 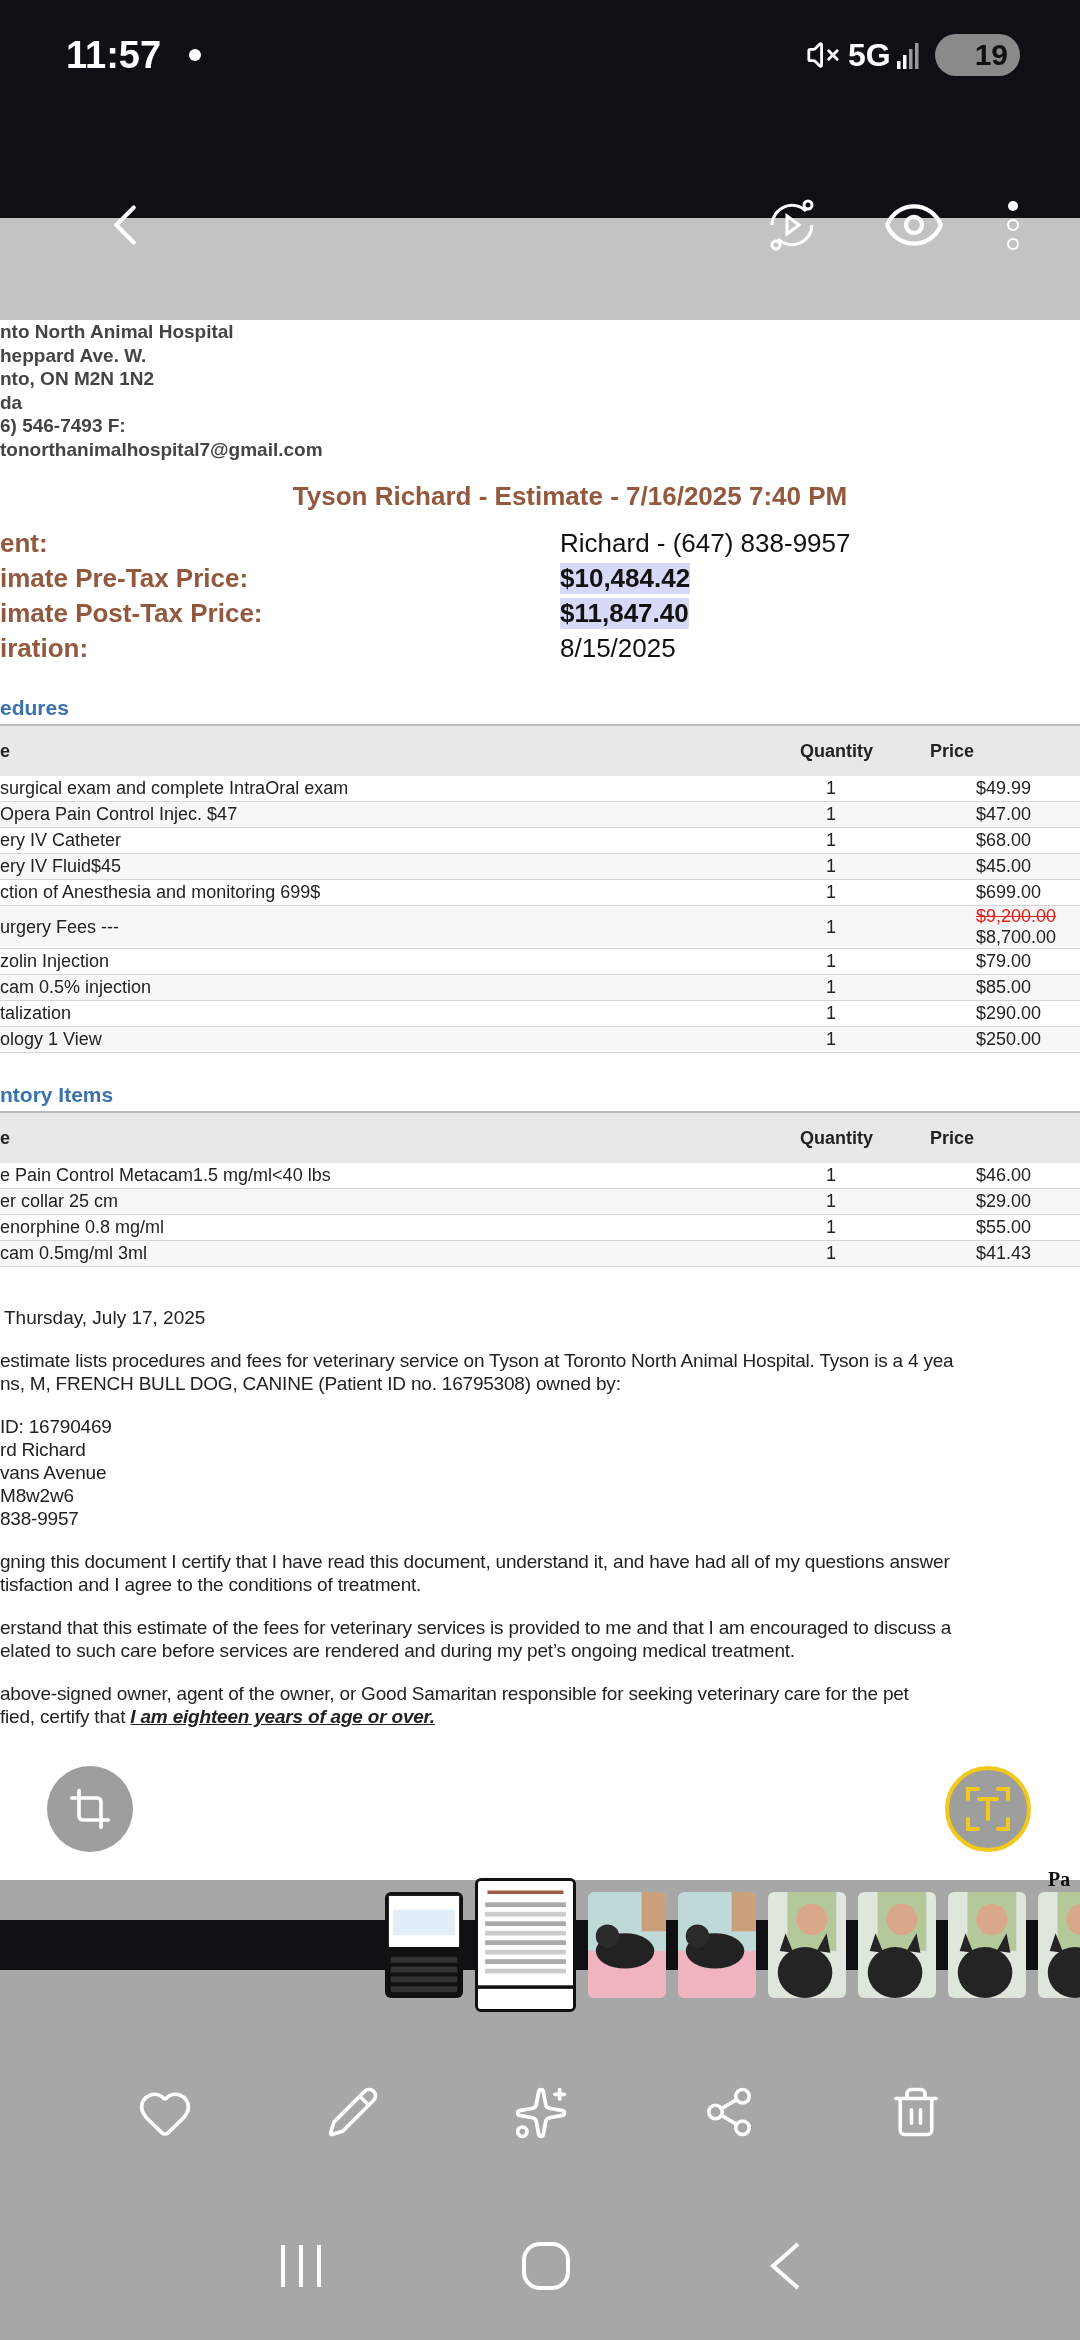 What do you see at coordinates (398, 1650) in the screenshot?
I see `paragraph-line: elated to such care before services are rendered and during my pet’s ongoing medical treatment.` at bounding box center [398, 1650].